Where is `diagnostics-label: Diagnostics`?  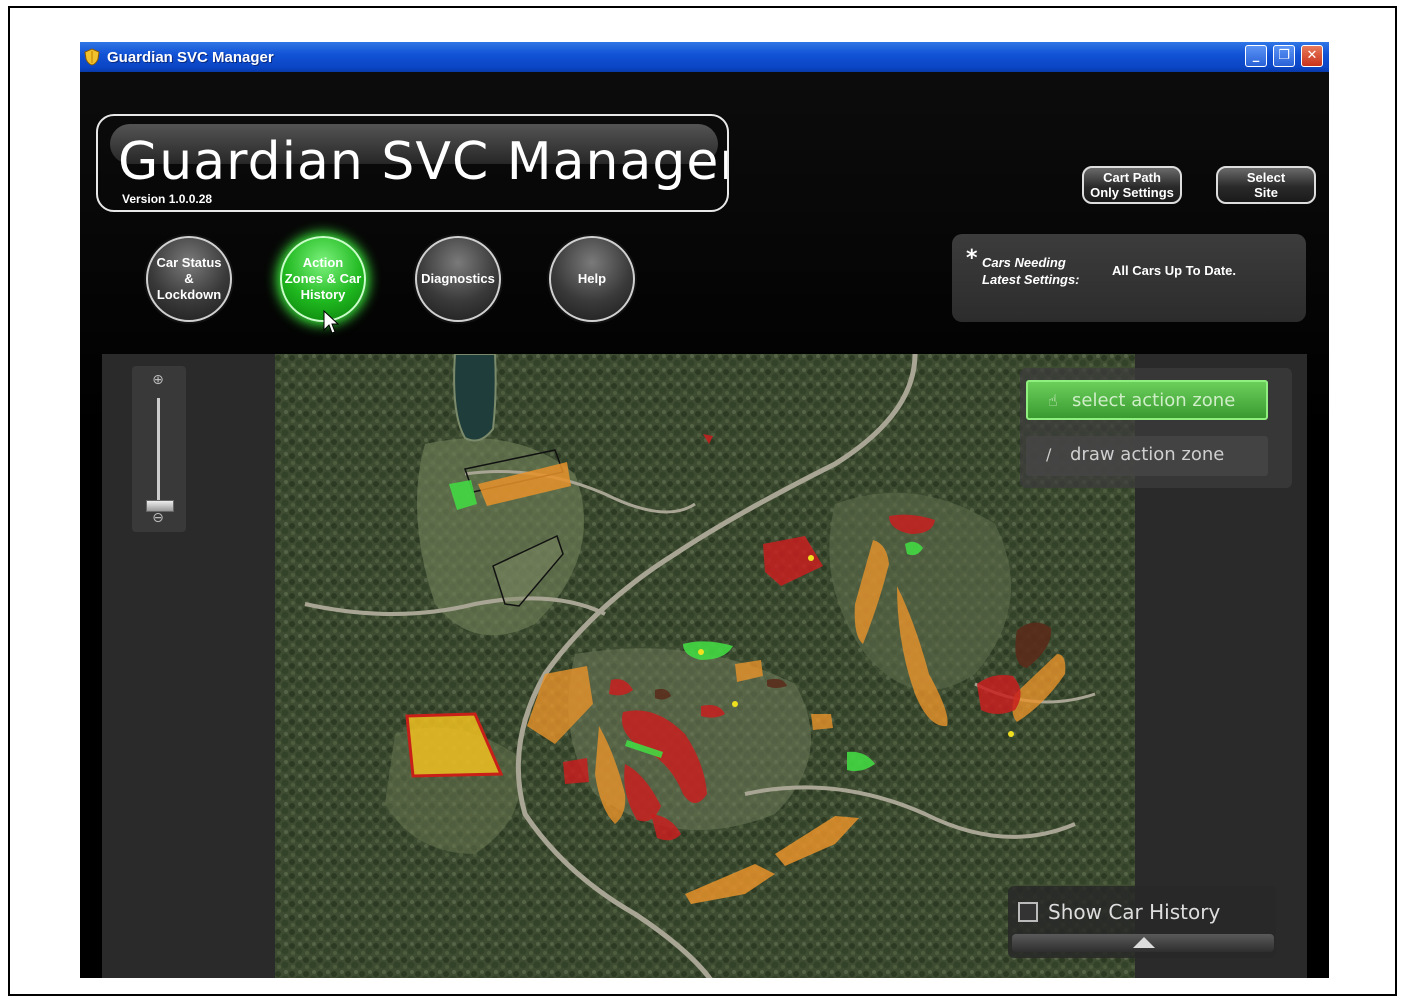 diagnostics-label: Diagnostics is located at coordinates (458, 278).